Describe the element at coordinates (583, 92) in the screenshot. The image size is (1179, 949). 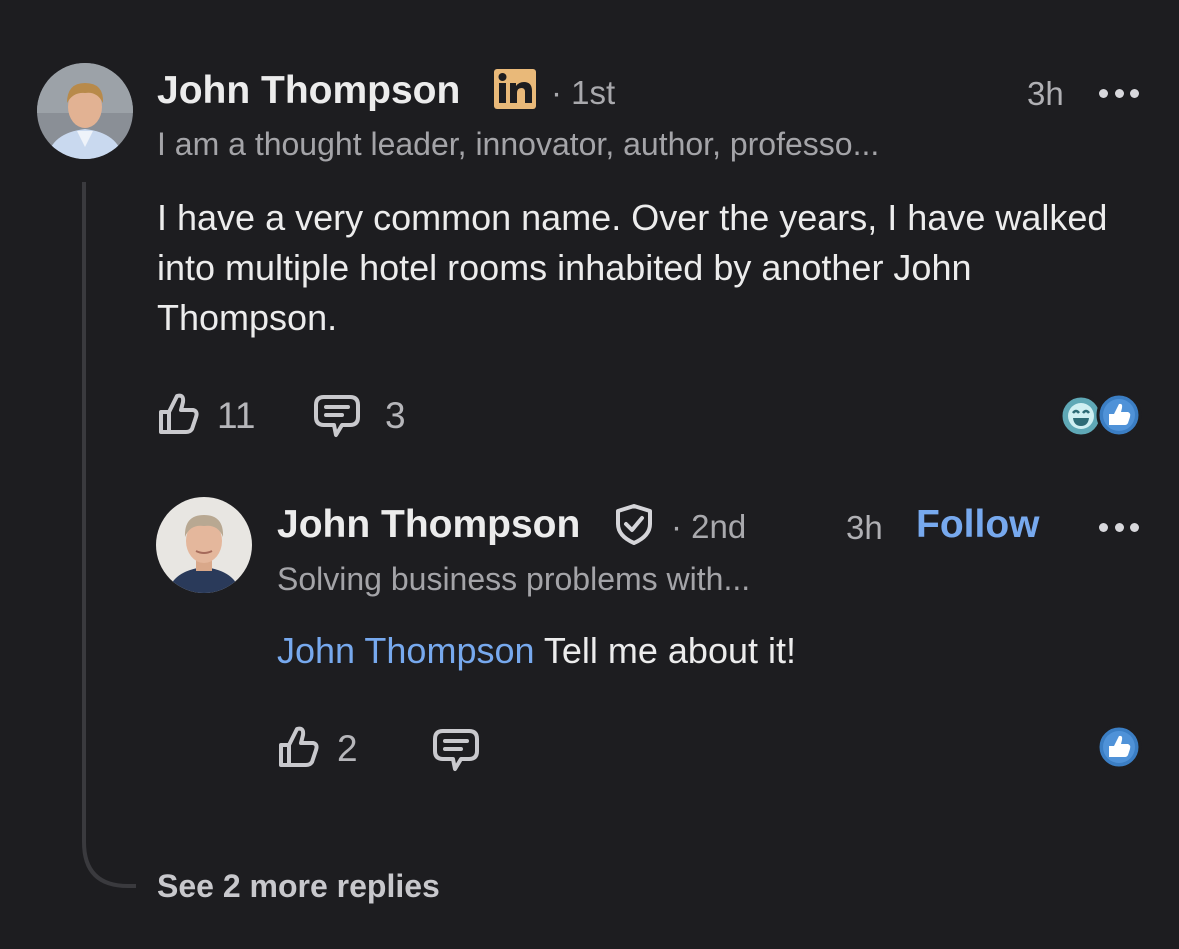
I see `connection-degree: · 1st` at that location.